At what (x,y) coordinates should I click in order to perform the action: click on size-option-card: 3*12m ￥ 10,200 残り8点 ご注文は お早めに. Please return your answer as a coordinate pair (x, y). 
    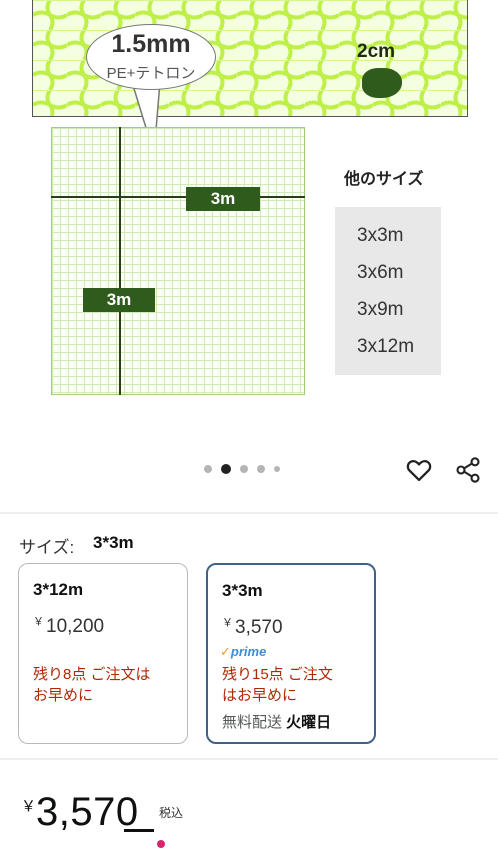
    Looking at the image, I should click on (103, 653).